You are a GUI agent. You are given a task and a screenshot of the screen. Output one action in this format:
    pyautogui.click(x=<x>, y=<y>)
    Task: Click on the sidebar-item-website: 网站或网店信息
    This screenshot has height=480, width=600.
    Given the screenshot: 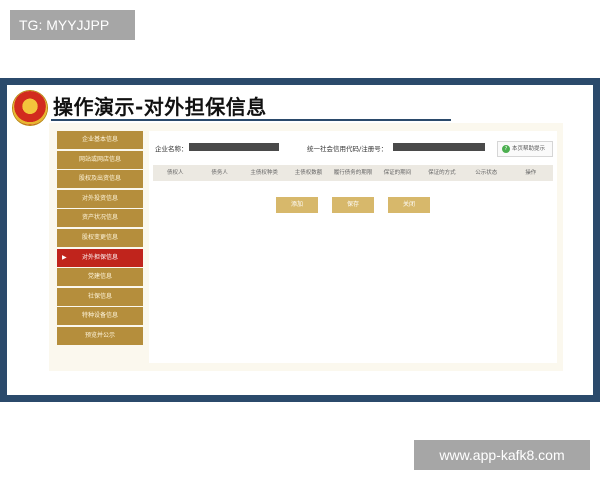 What is the action you would take?
    pyautogui.click(x=100, y=159)
    